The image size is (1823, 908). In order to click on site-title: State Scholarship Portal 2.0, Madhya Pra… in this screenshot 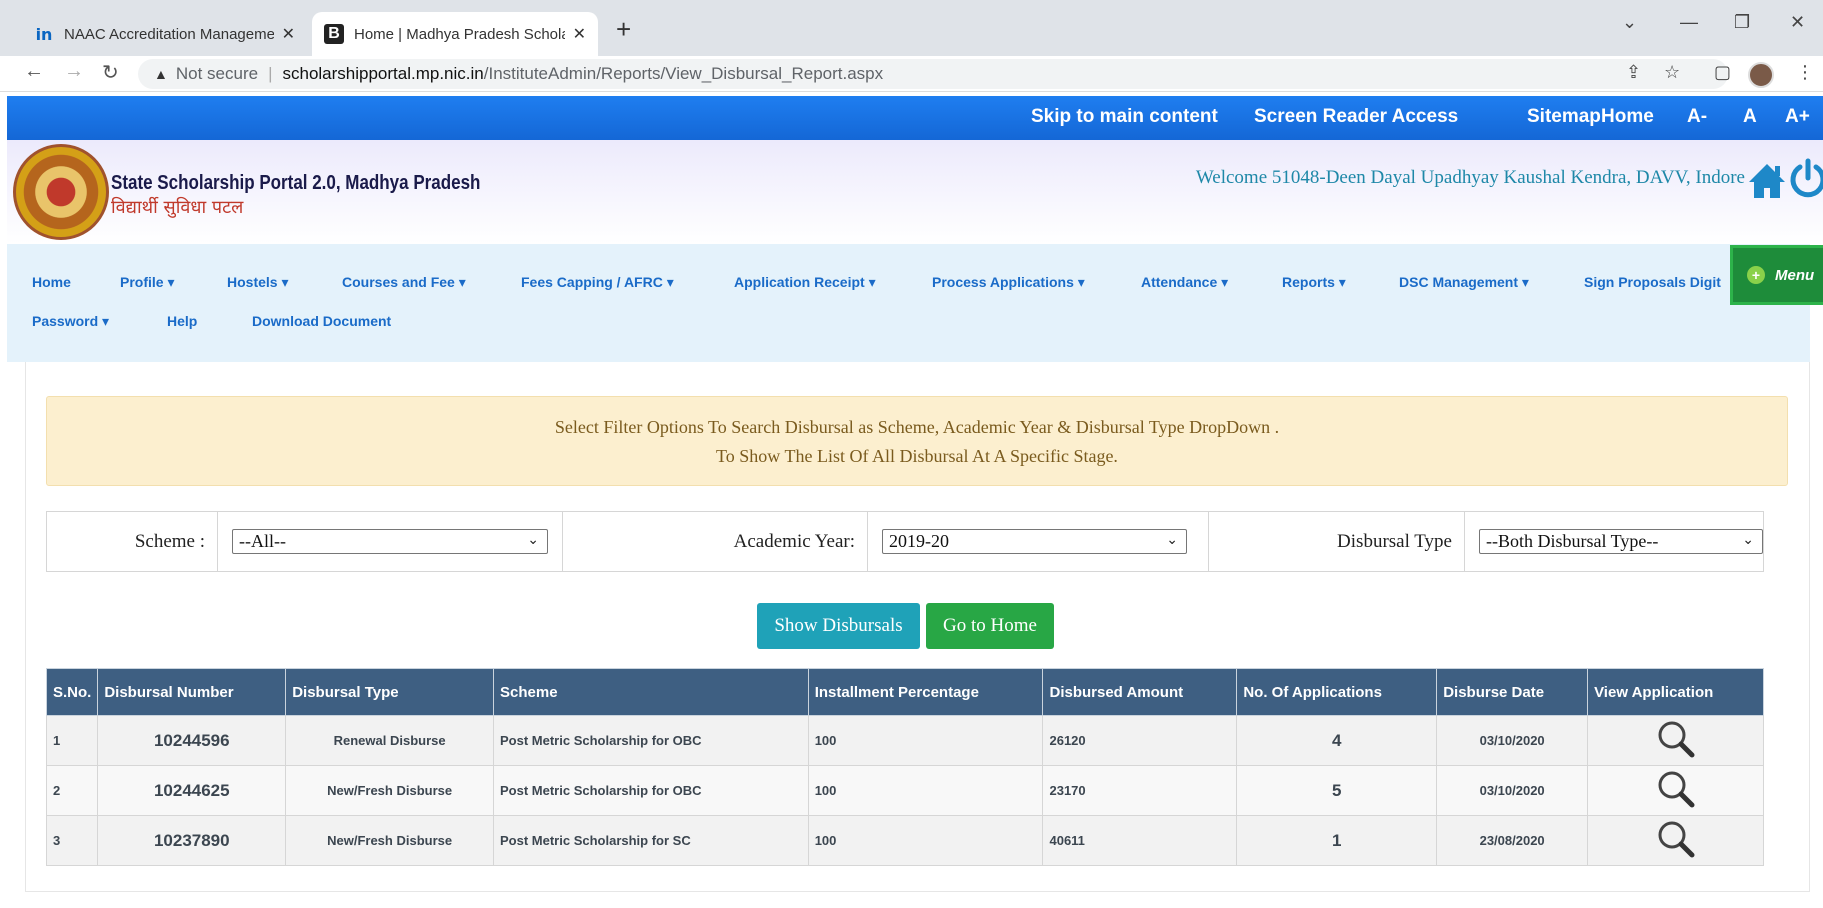, I will do `click(296, 183)`.